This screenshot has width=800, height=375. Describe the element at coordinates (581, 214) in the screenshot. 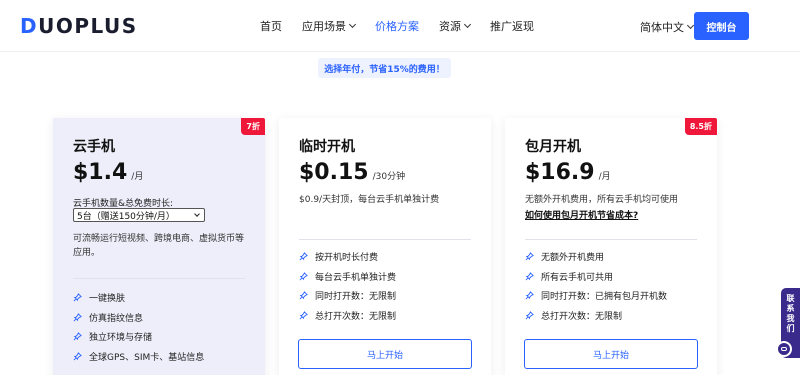

I see `cost-saving-link: 如何使用包月开机节省成本?` at that location.